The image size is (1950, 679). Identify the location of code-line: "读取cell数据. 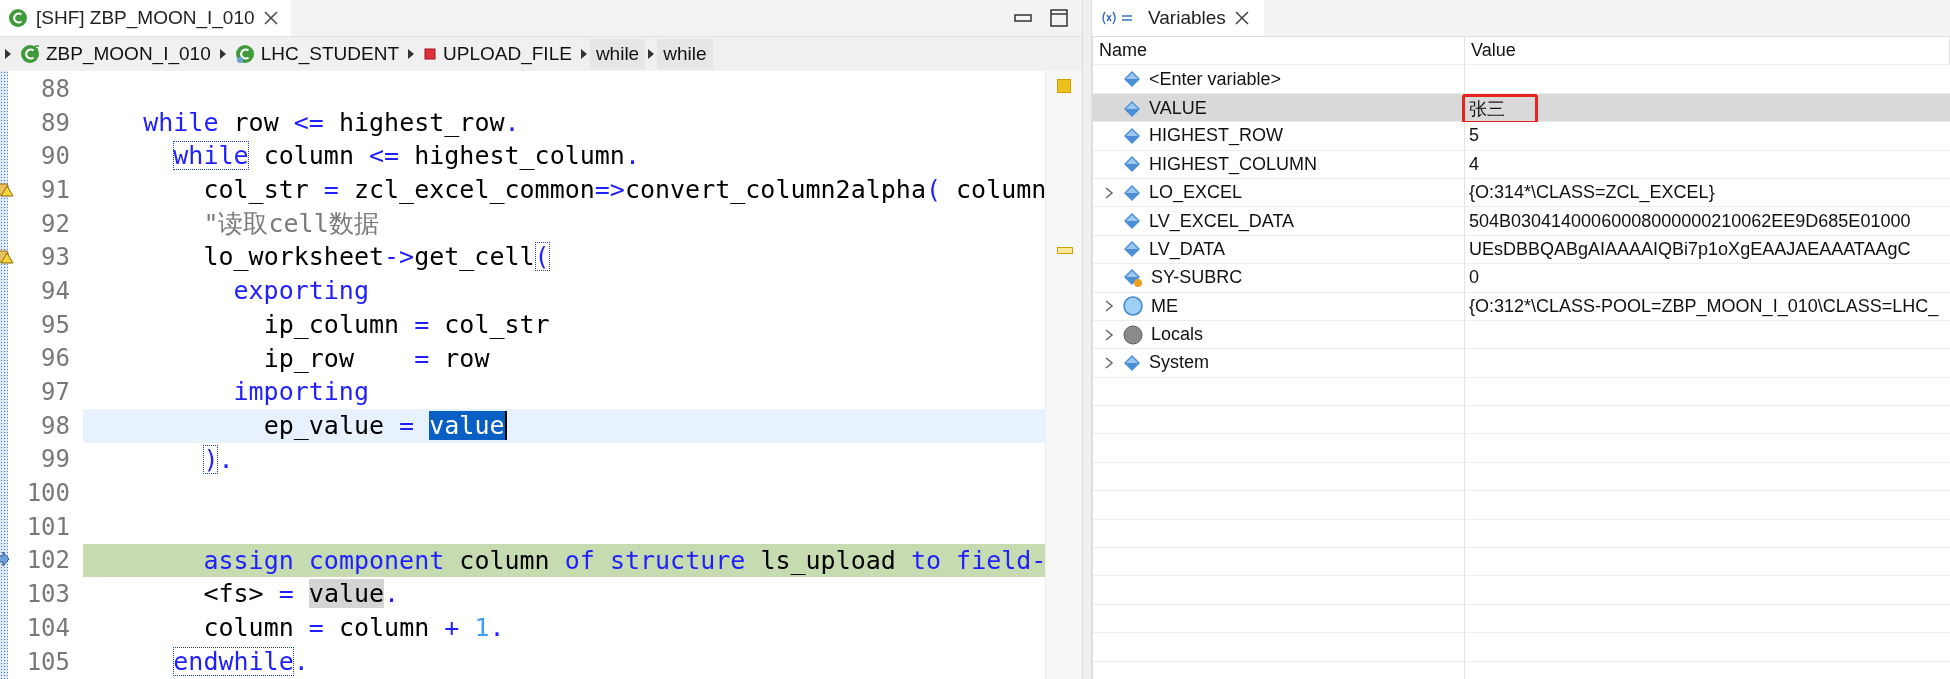
(291, 223).